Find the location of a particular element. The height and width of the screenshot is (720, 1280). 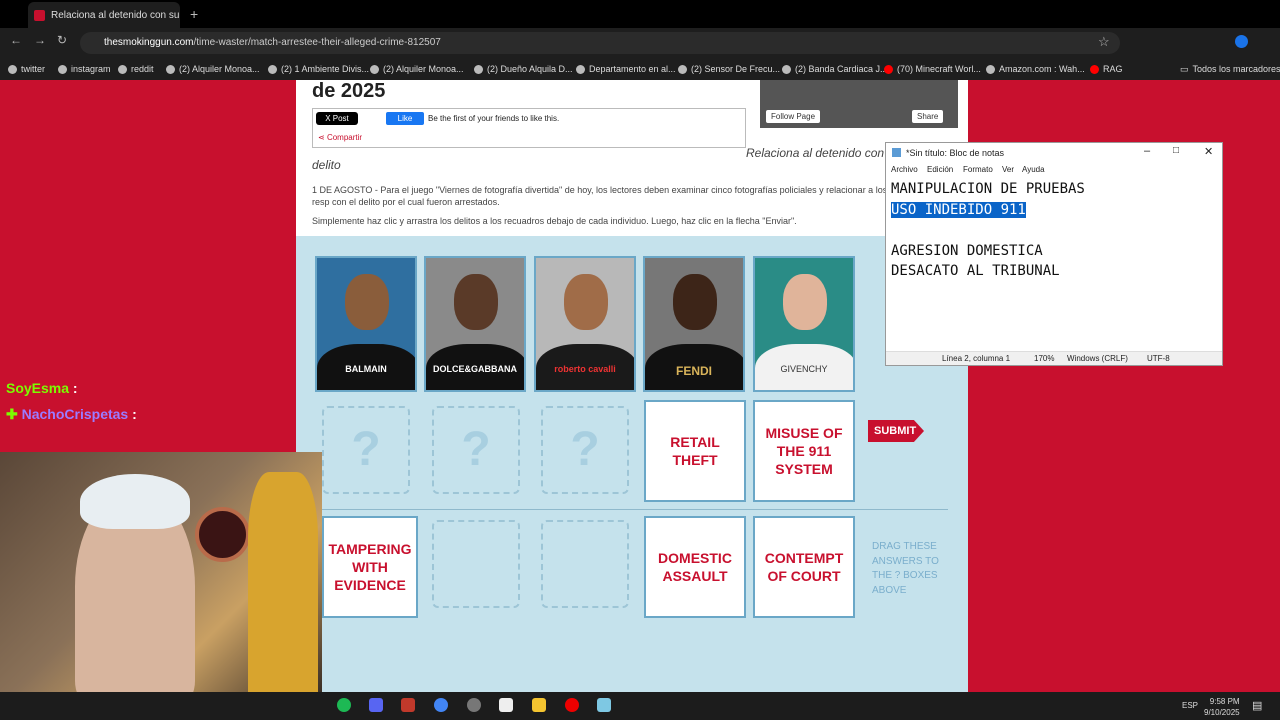

answer-card-placed: MISUSE OF THE 911 SYSTEM is located at coordinates (804, 451).